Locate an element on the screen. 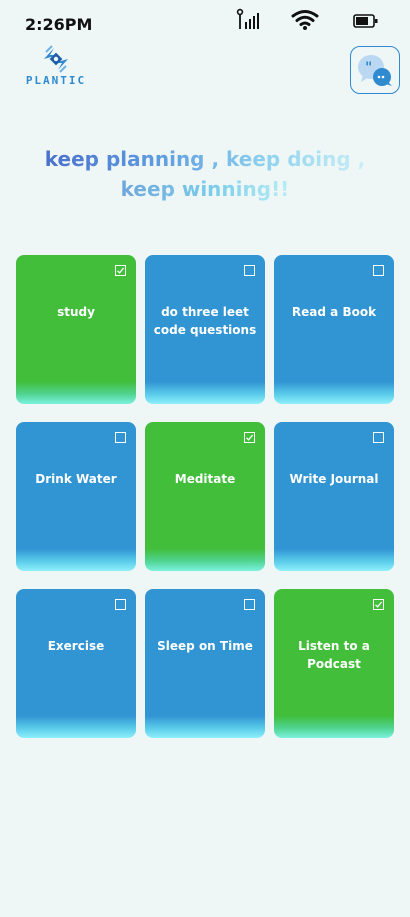 The width and height of the screenshot is (410, 917). task-card: do three leet code questions is located at coordinates (205, 329).